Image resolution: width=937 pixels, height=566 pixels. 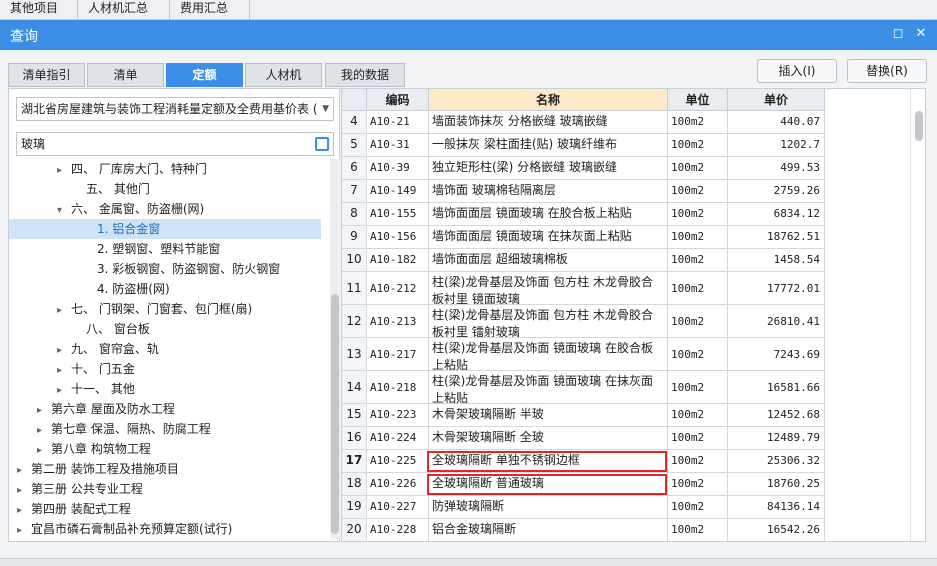 I want to click on tree-node: ▸ 第六章 屋面及防水工程, so click(x=106, y=409).